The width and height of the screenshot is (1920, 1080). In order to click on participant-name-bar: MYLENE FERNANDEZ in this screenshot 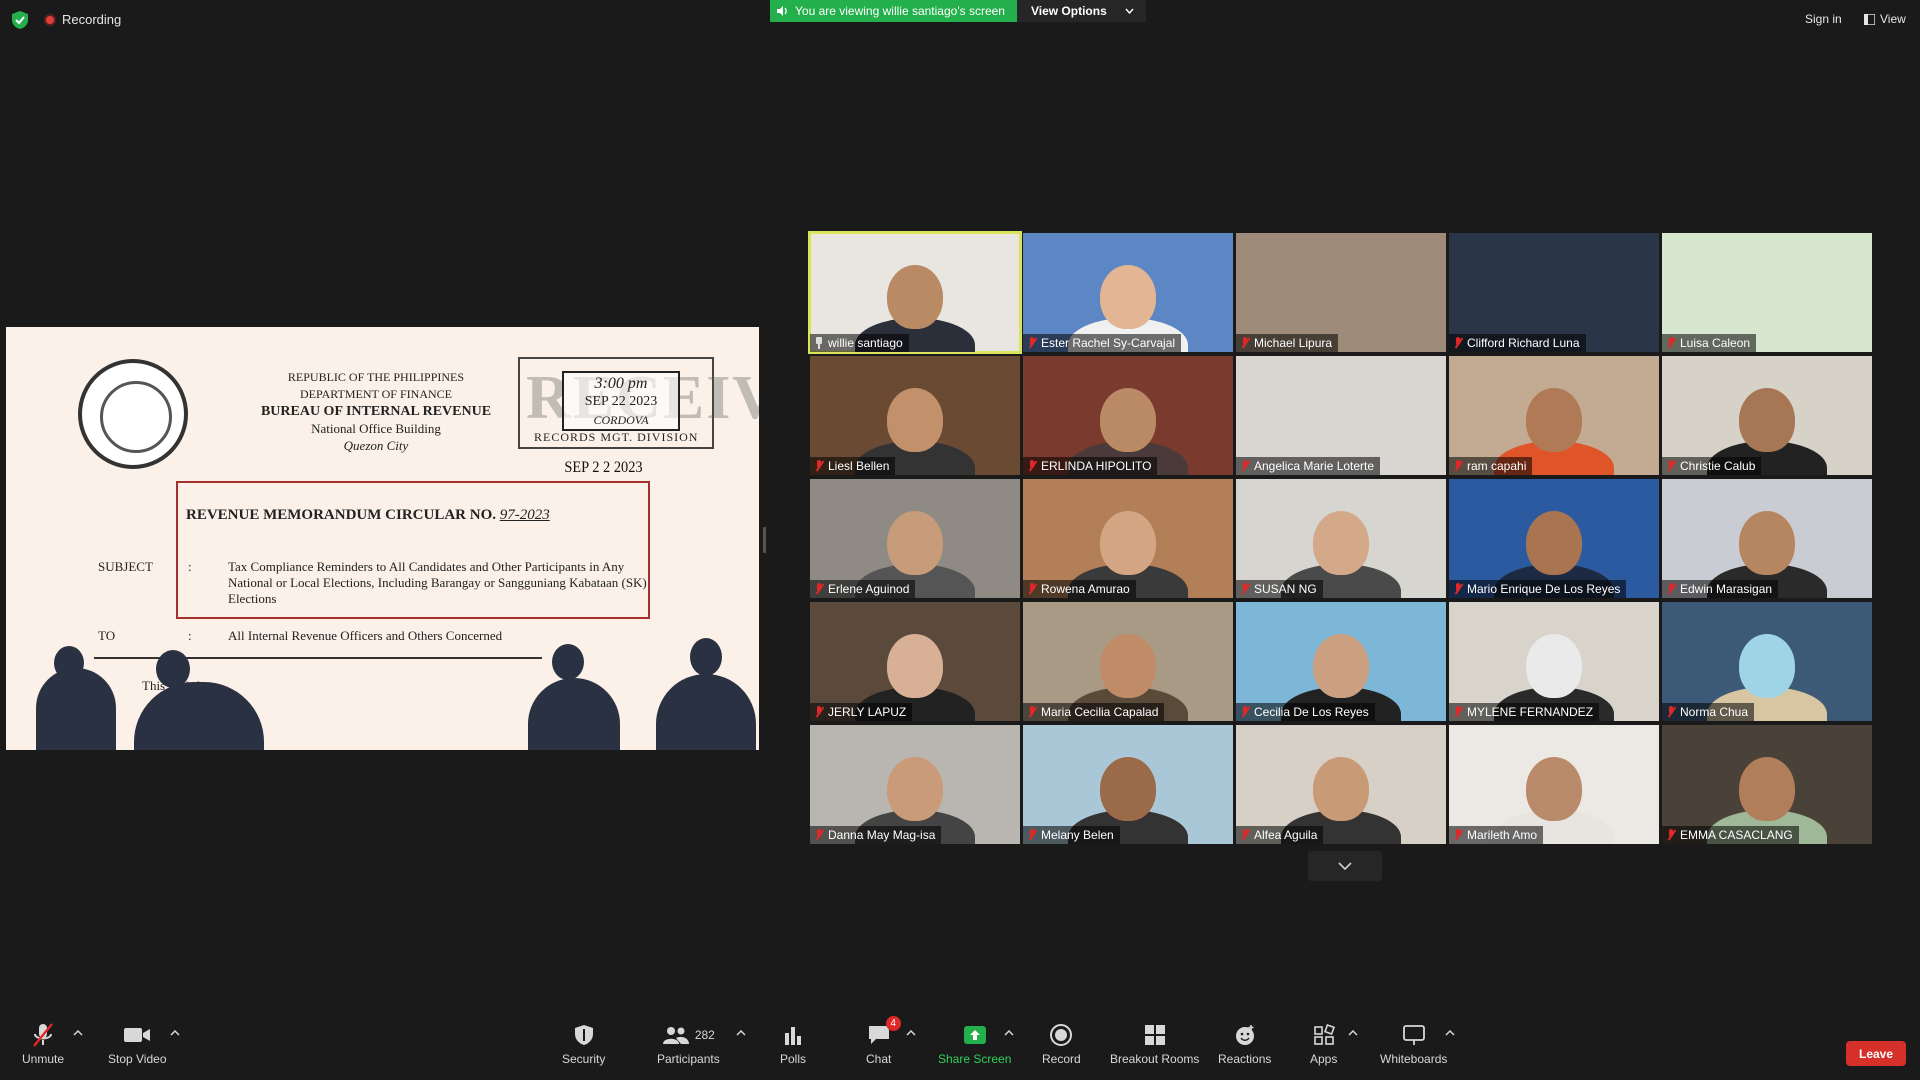, I will do `click(1524, 712)`.